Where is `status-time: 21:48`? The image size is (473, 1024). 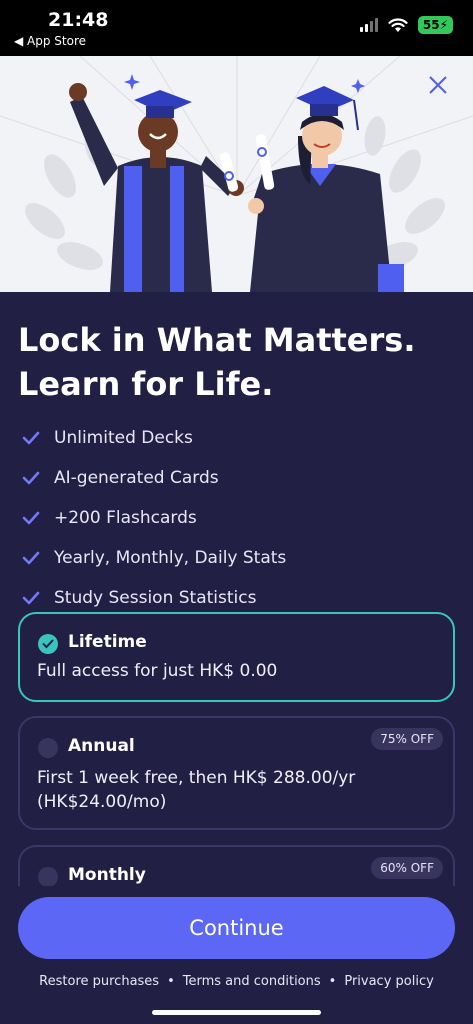 status-time: 21:48 is located at coordinates (78, 20).